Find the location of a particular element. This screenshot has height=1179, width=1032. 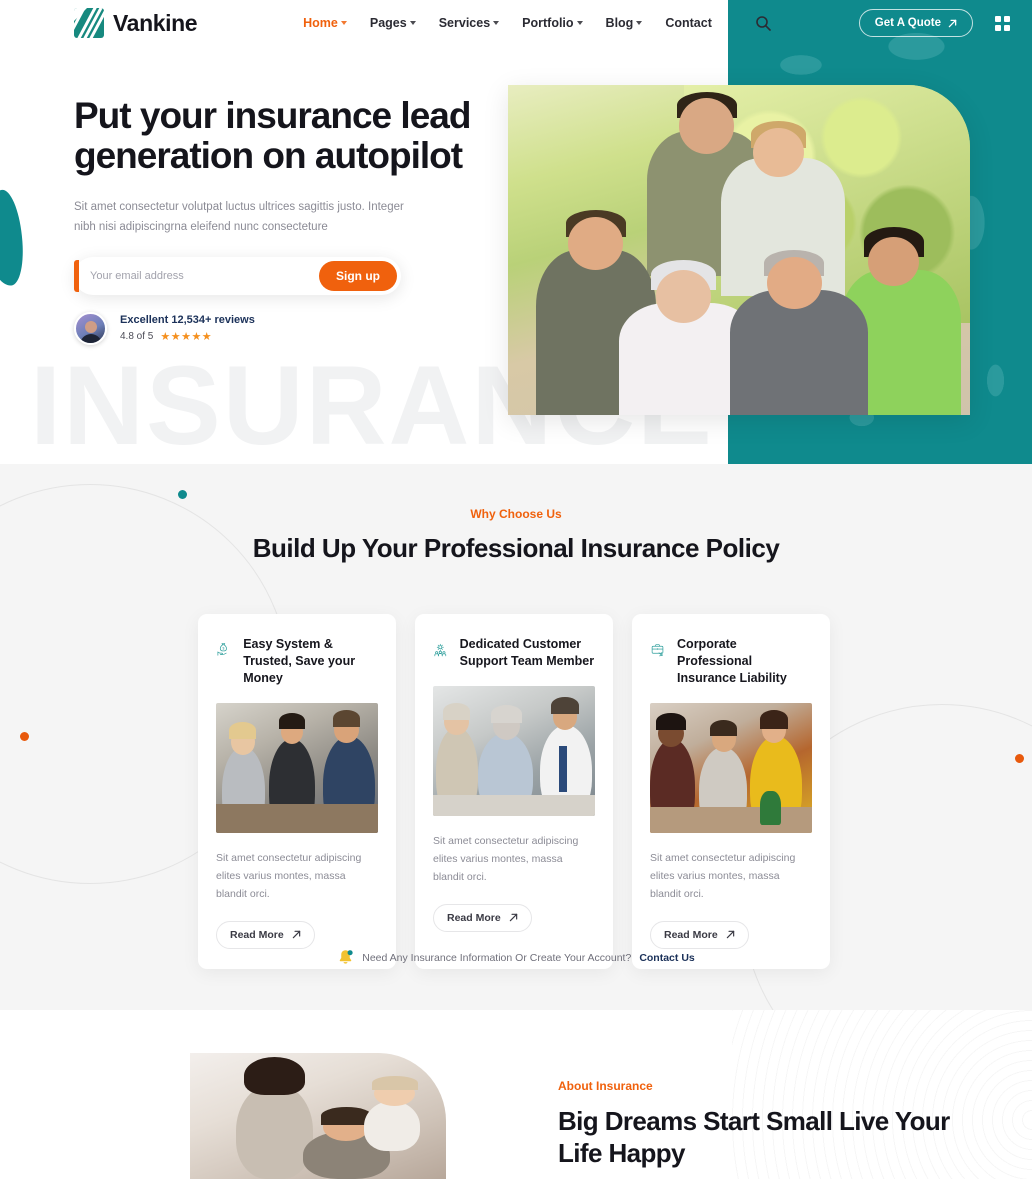

search-icon is located at coordinates (763, 23).